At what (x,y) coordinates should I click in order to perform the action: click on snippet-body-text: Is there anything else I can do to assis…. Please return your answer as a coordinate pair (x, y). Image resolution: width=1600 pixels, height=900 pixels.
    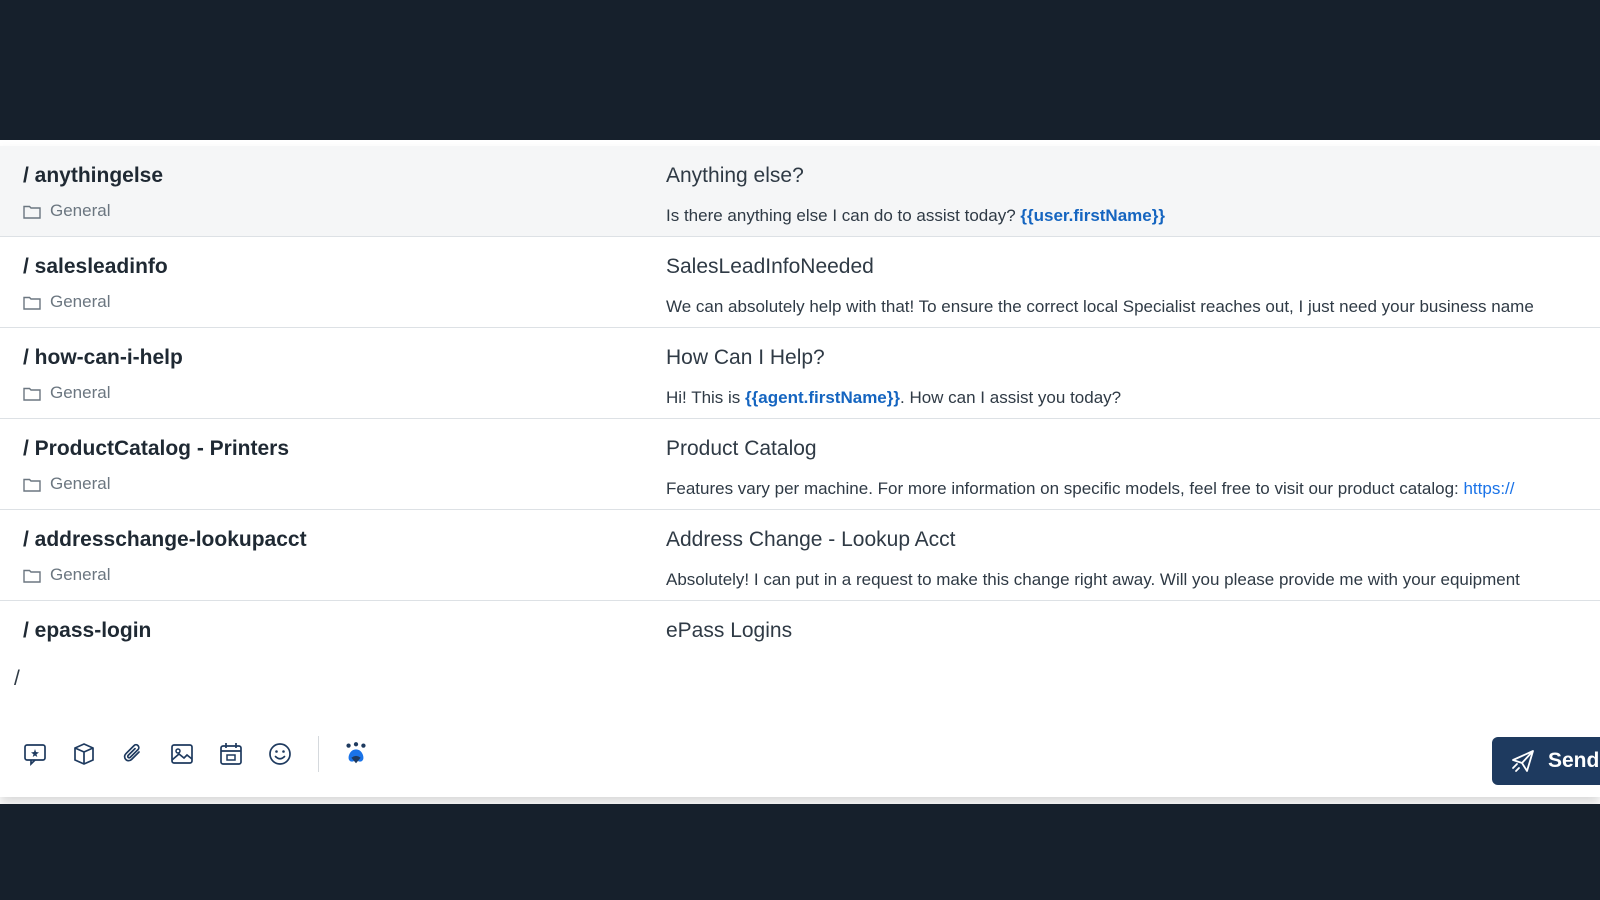
    Looking at the image, I should click on (843, 215).